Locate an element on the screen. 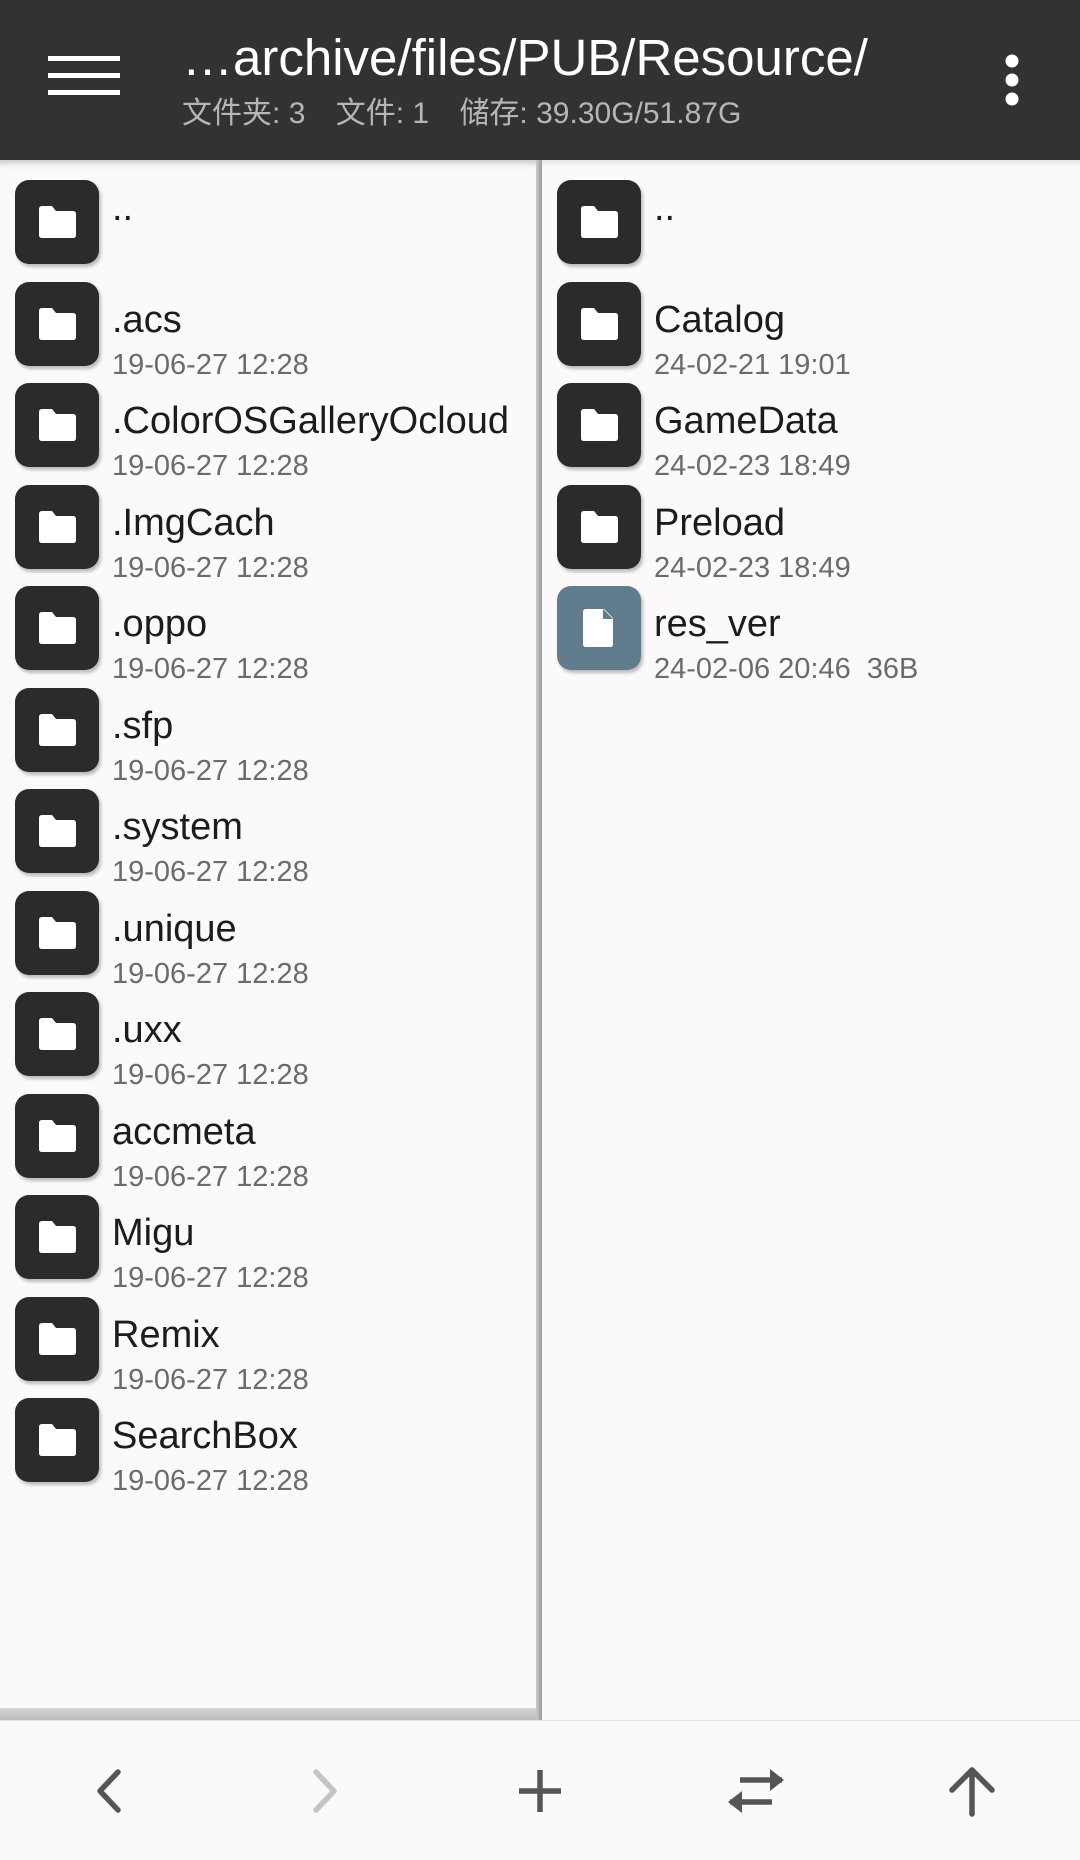 The width and height of the screenshot is (1080, 1860). back-arrow-icon is located at coordinates (108, 1791).